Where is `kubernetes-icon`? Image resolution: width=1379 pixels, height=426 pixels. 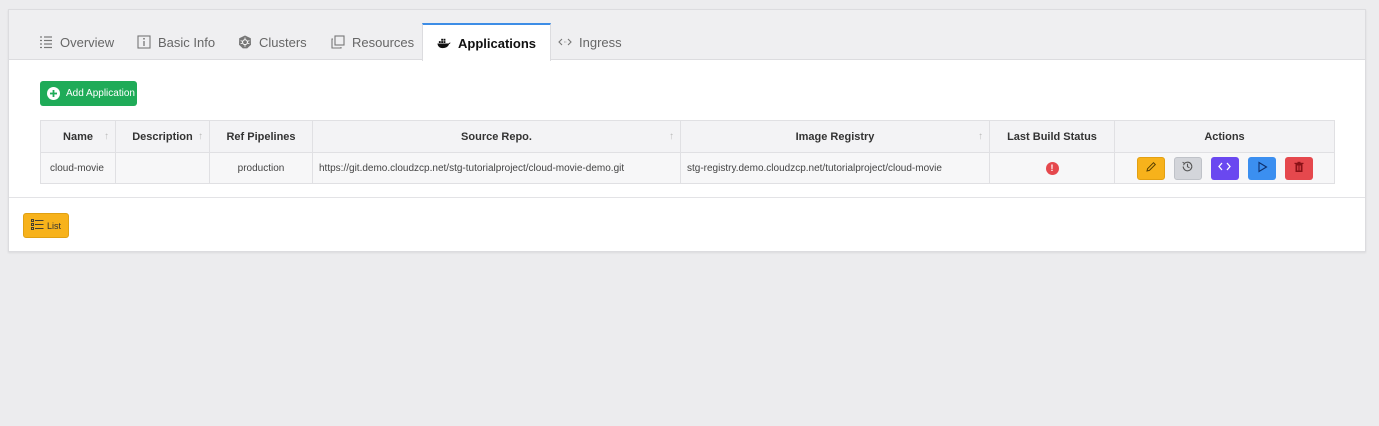
kubernetes-icon is located at coordinates (245, 42).